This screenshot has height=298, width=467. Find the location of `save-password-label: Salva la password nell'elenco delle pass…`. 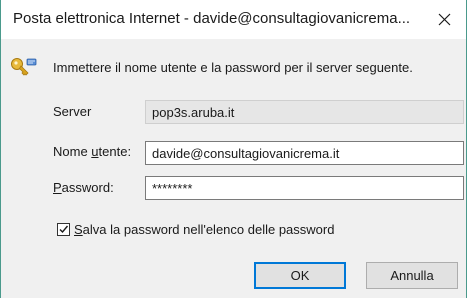

save-password-label: Salva la password nell'elenco delle pass… is located at coordinates (204, 229).